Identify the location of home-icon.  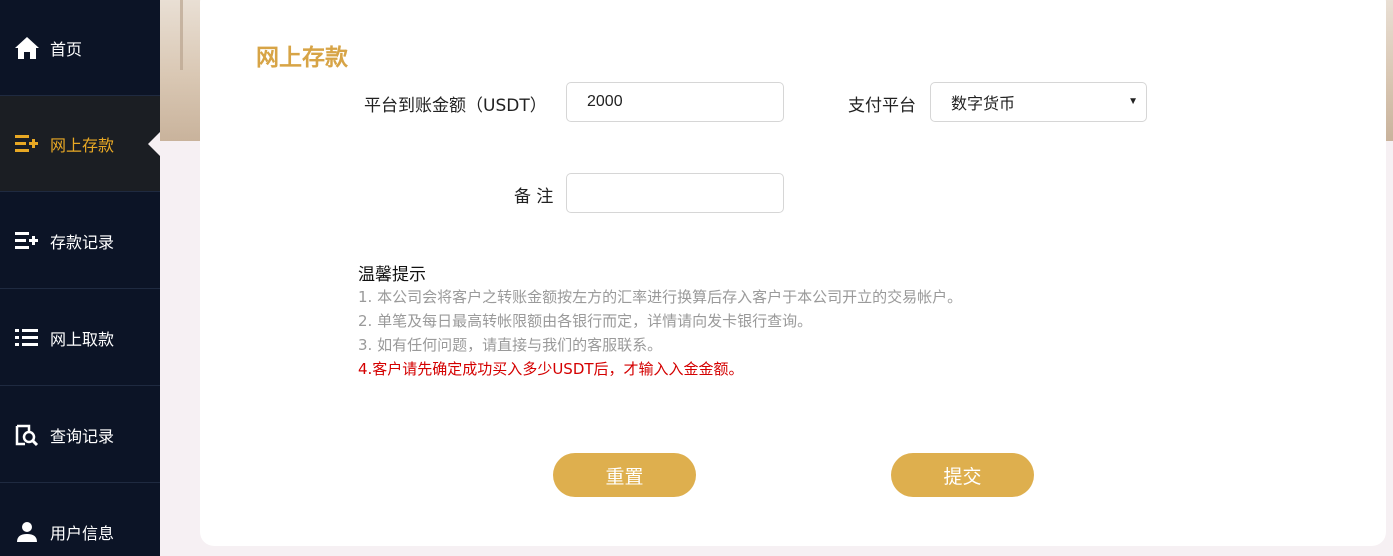
(27, 48).